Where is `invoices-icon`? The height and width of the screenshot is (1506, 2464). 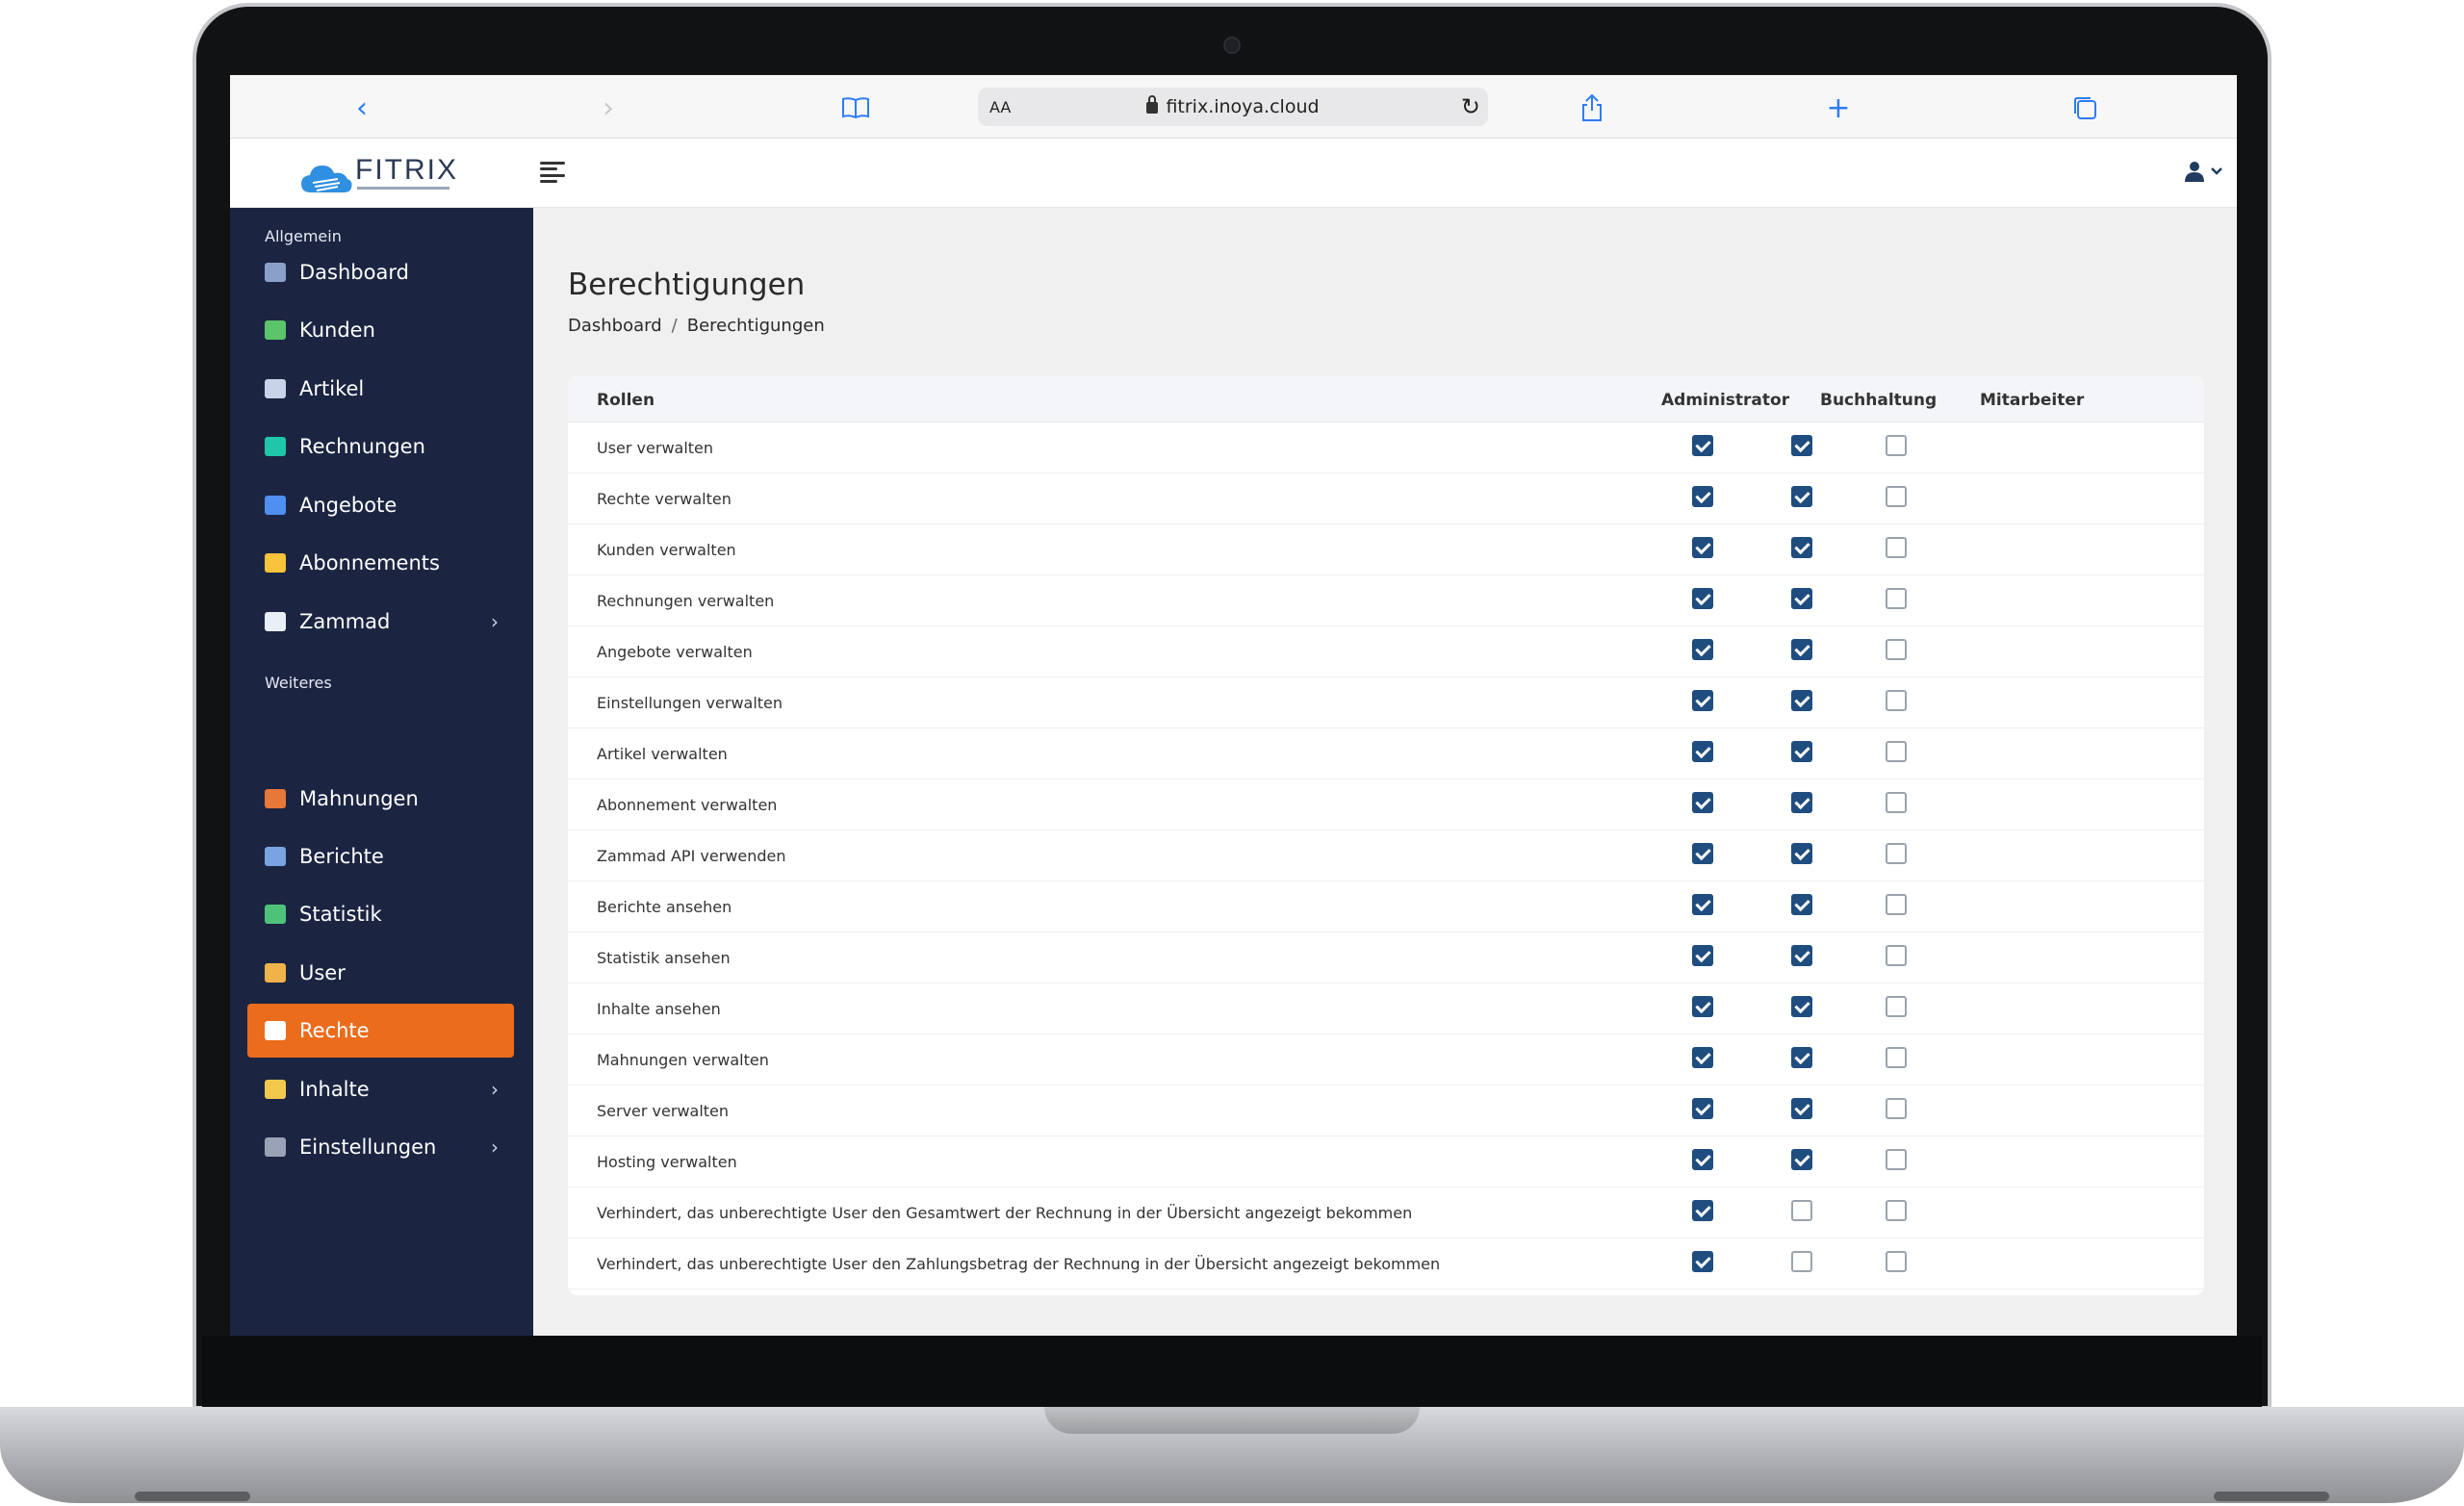
invoices-icon is located at coordinates (275, 446).